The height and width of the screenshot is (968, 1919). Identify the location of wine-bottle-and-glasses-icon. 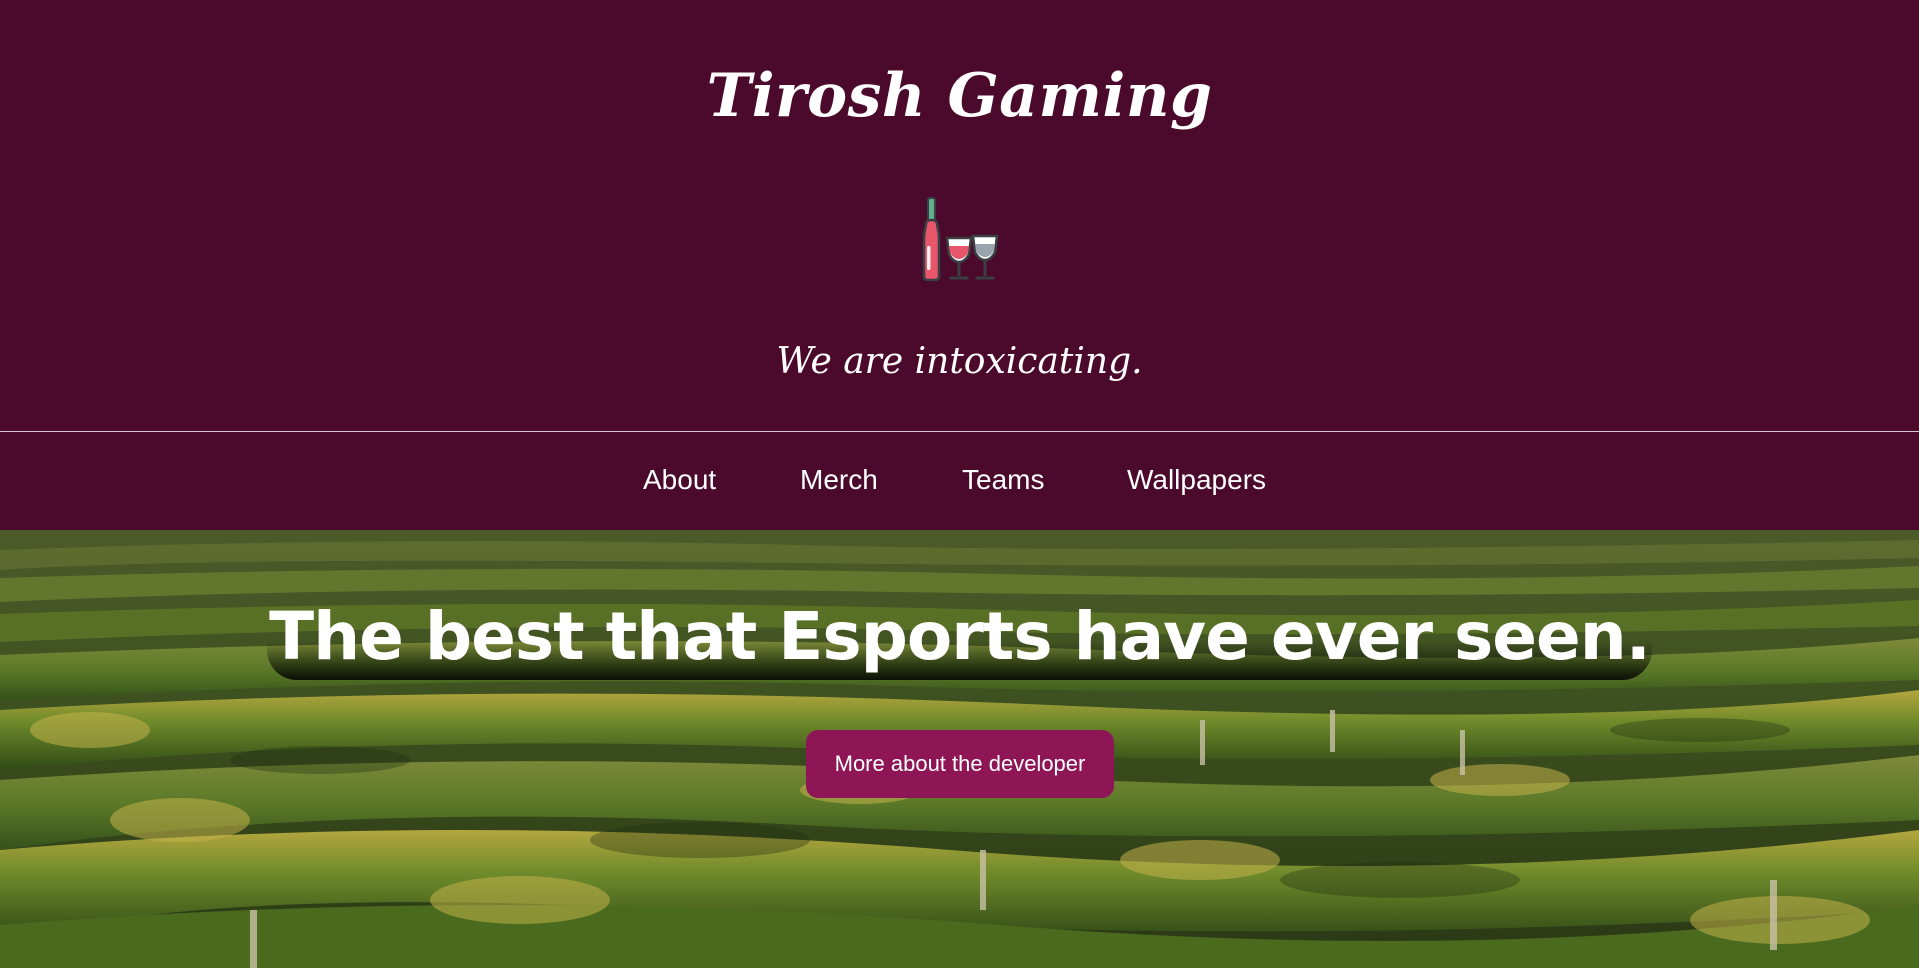
(960, 239).